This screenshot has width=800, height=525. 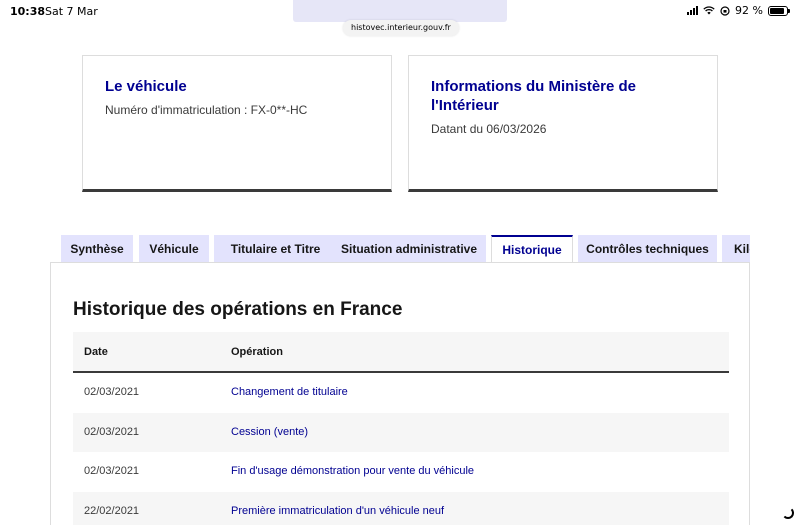 What do you see at coordinates (532, 249) in the screenshot?
I see `tab-historique: Historique` at bounding box center [532, 249].